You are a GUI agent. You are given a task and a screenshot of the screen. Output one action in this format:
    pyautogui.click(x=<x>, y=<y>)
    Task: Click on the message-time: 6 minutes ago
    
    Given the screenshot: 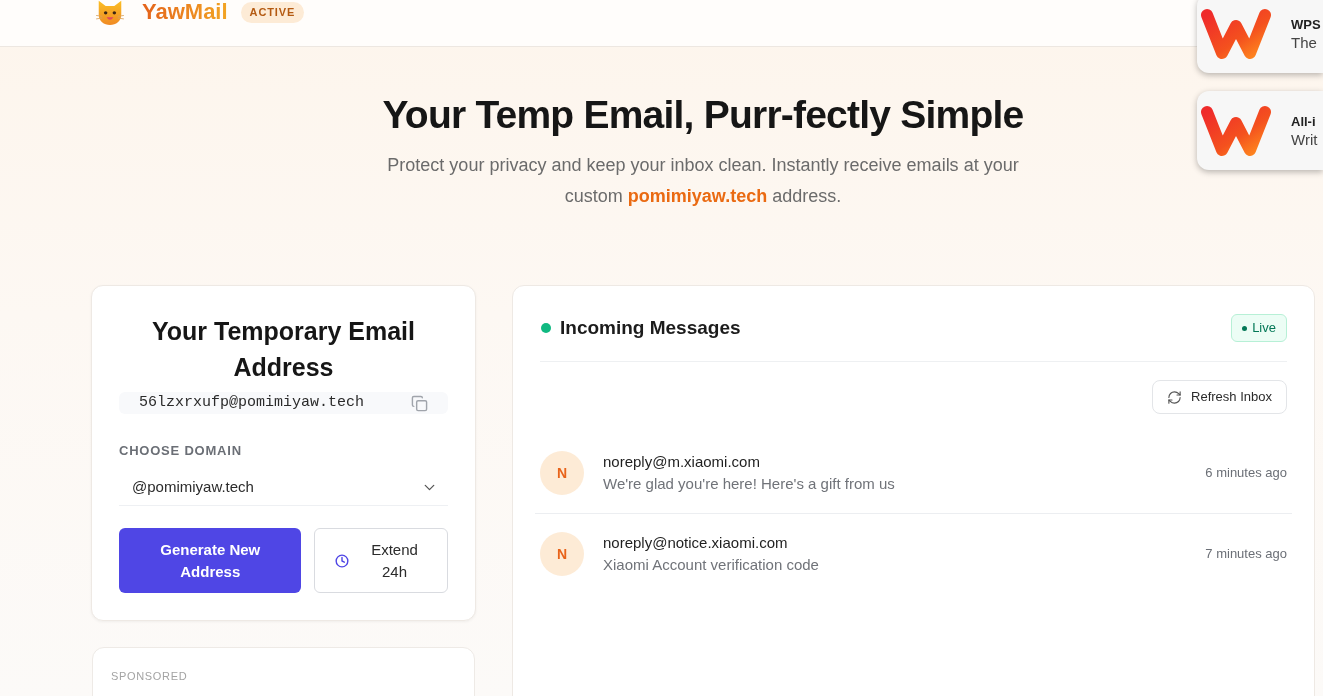 What is the action you would take?
    pyautogui.click(x=1246, y=473)
    